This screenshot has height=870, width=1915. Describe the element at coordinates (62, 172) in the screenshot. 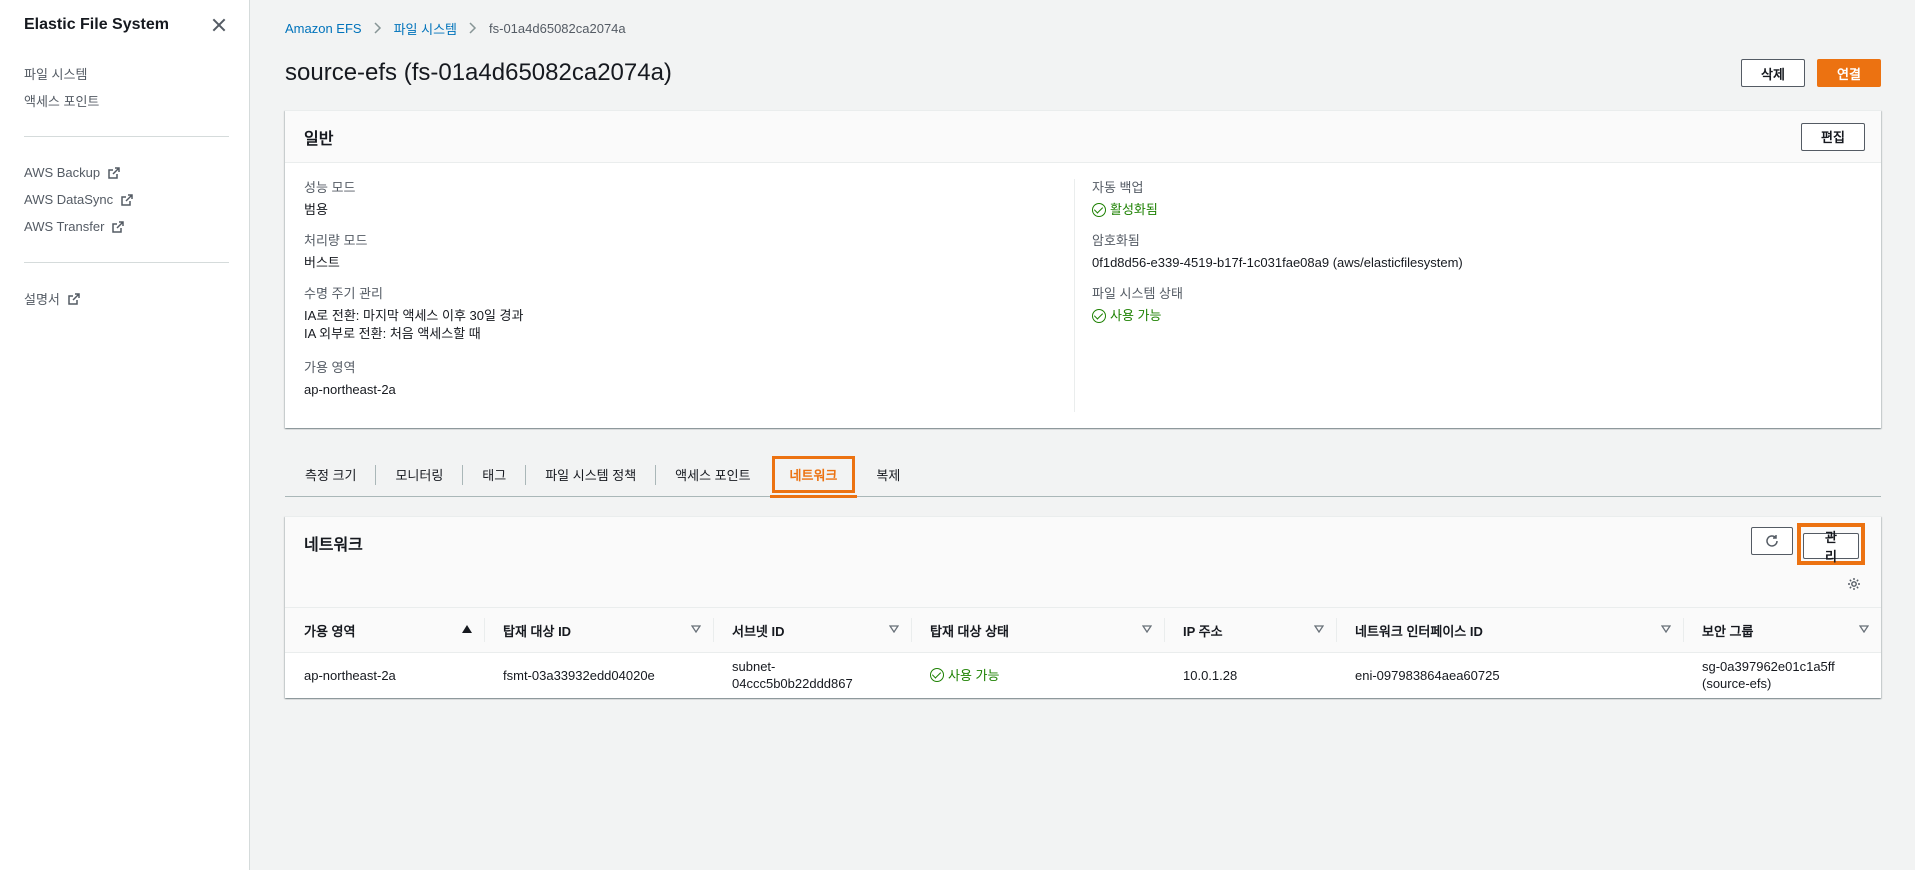

I see `side-nav-aws-backup-label: AWS Backup` at that location.